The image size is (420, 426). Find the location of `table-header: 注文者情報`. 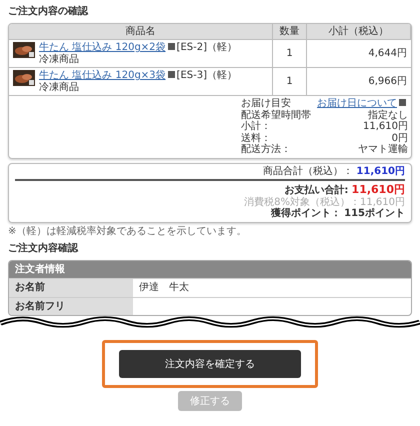

table-header: 注文者情報 is located at coordinates (210, 269).